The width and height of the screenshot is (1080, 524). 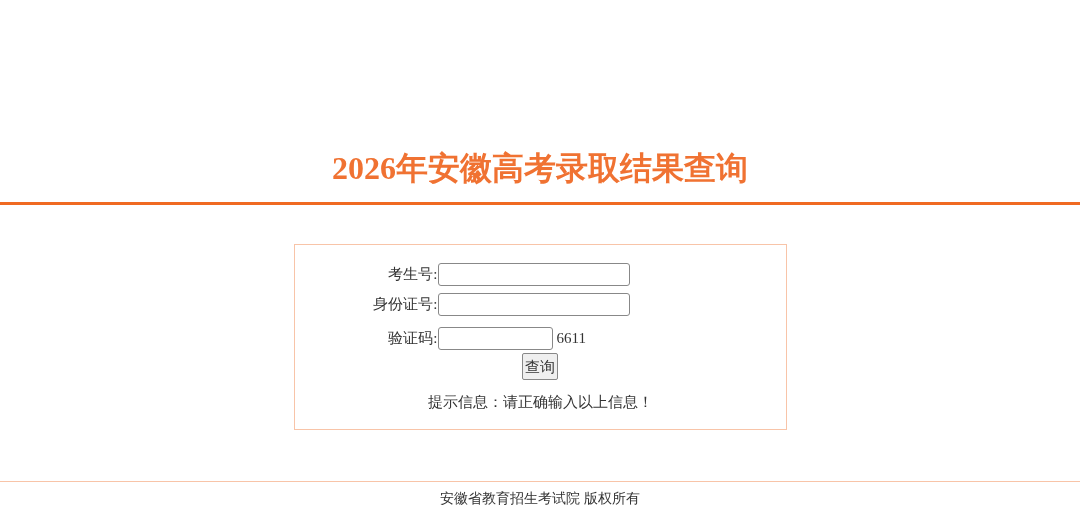 I want to click on field-label: 身份证号:, so click(x=405, y=305).